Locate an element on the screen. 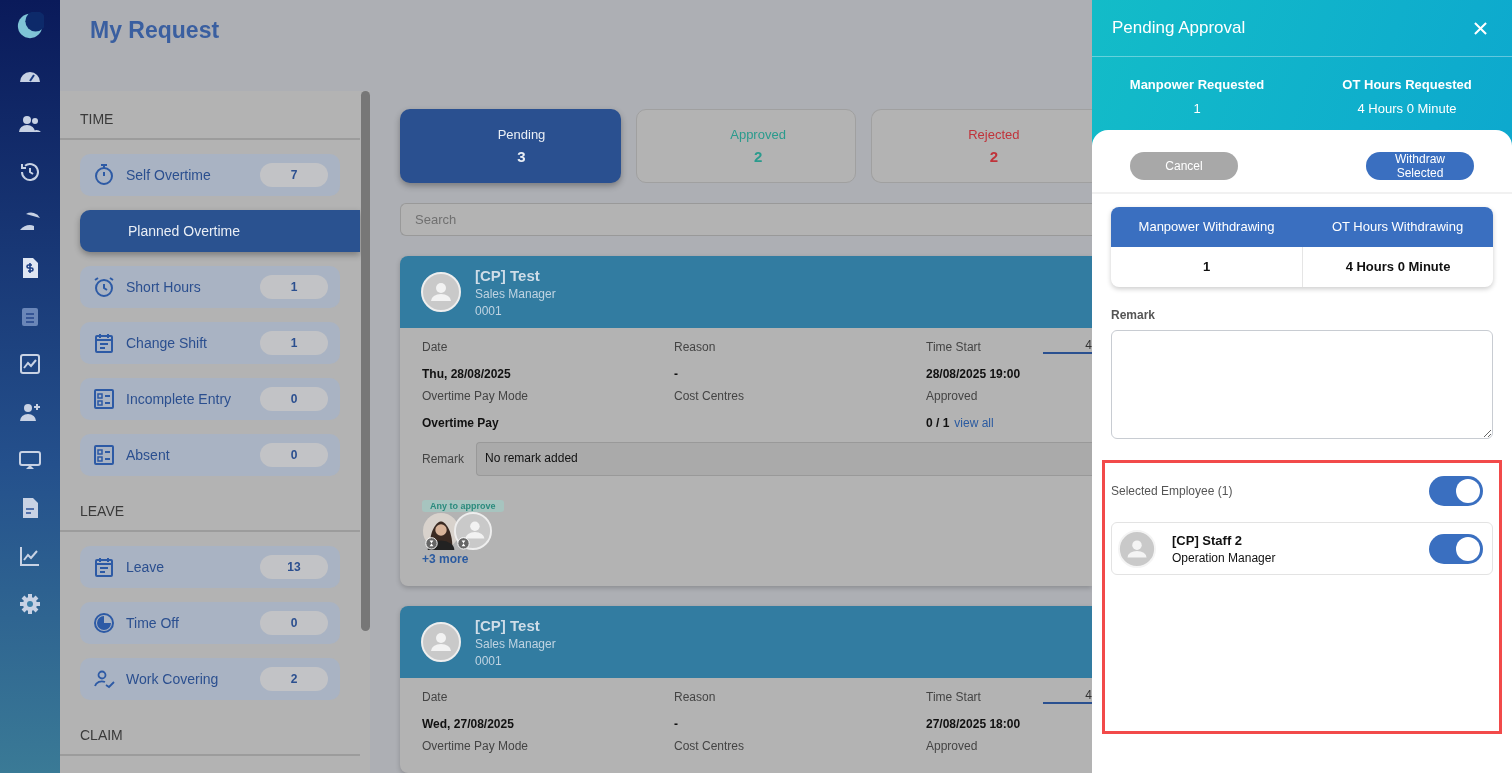 This screenshot has height=773, width=1512. approver-tag: Any to approve is located at coordinates (463, 506).